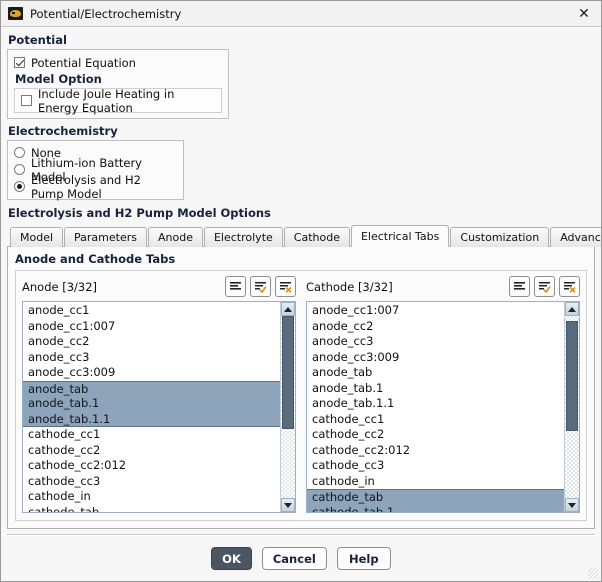 The width and height of the screenshot is (602, 582). Describe the element at coordinates (37, 40) in the screenshot. I see `potential-group-label: Potential` at that location.